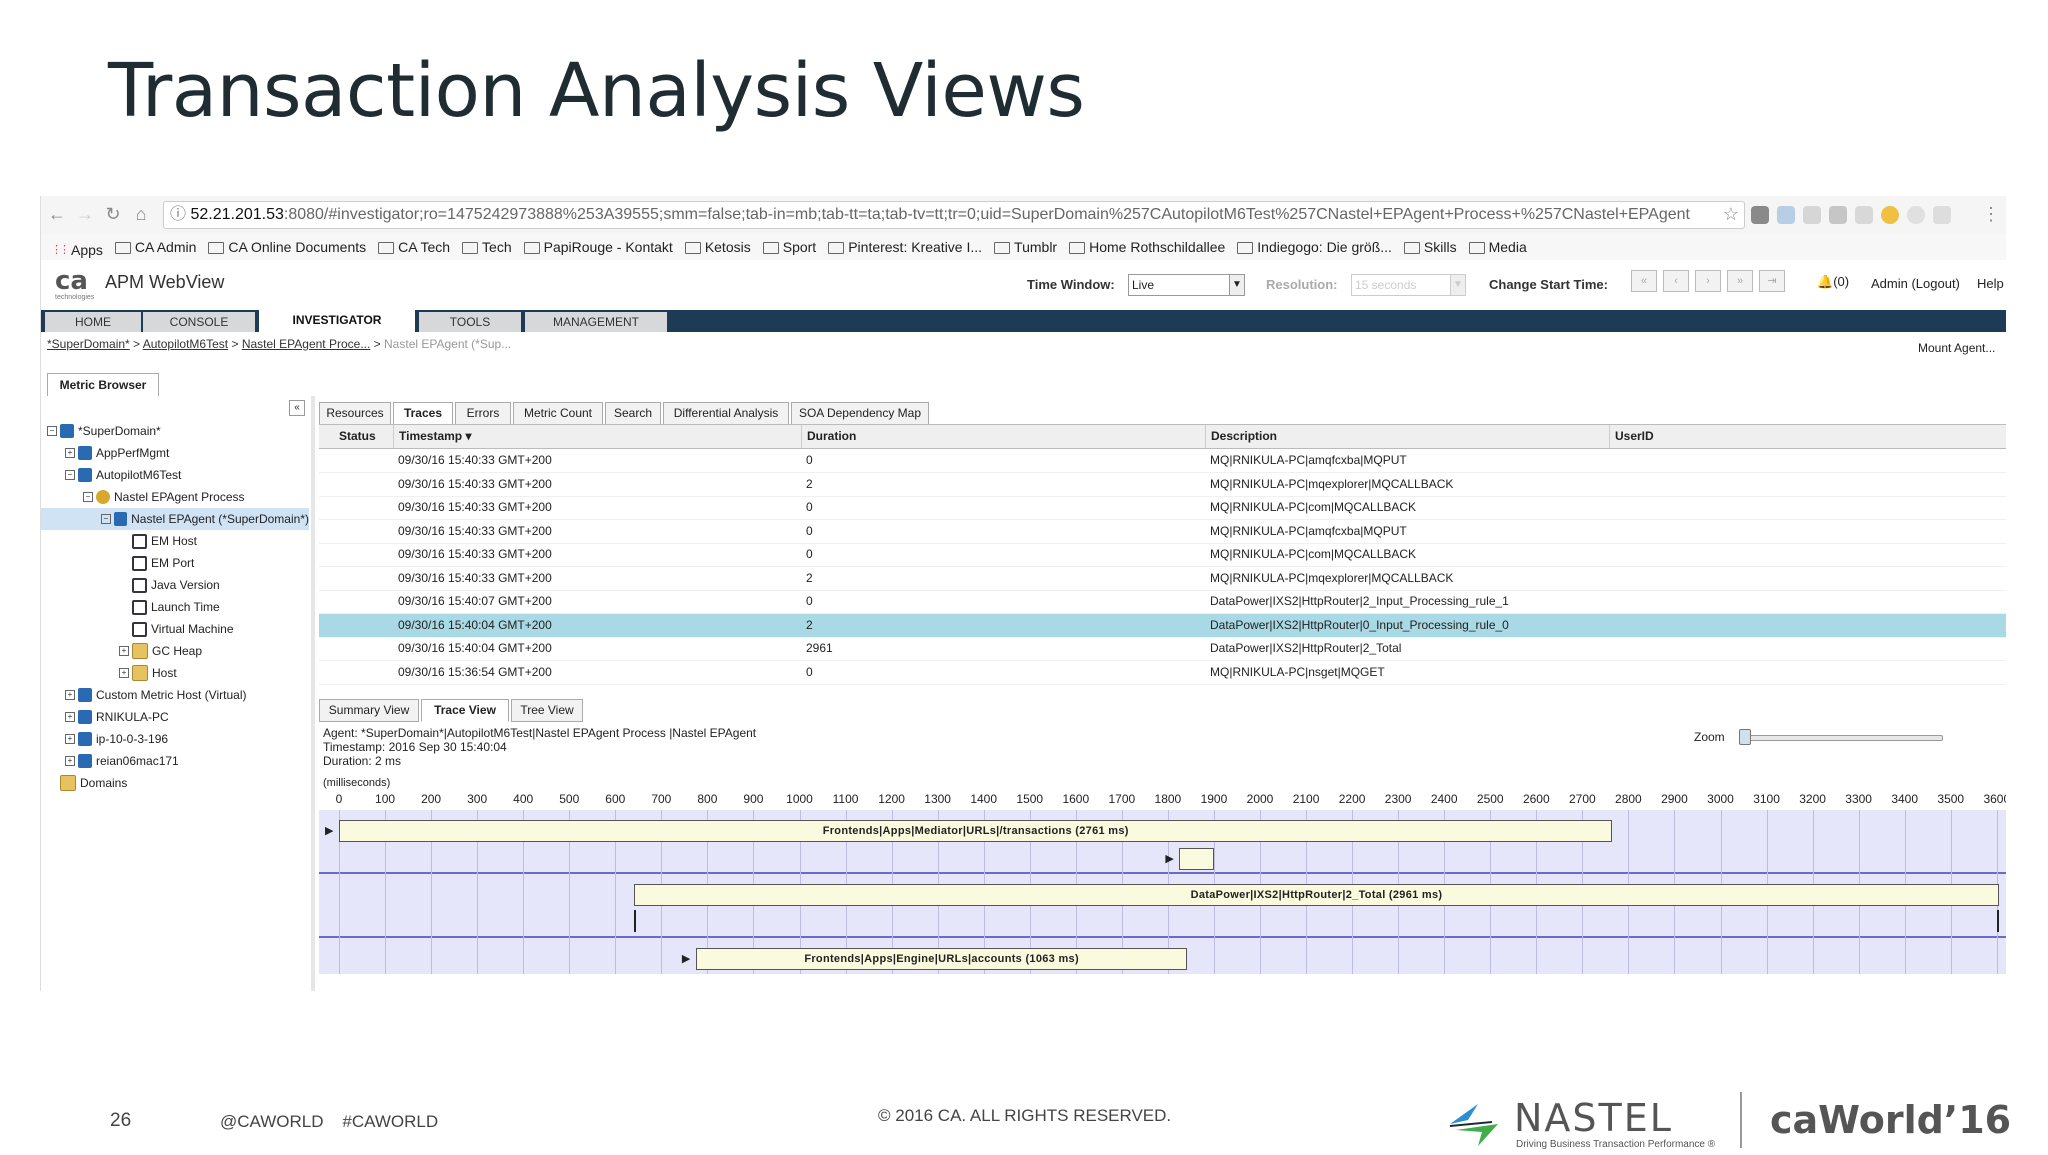 The height and width of the screenshot is (1155, 2048). Describe the element at coordinates (423, 413) in the screenshot. I see `tab-traces: Traces` at that location.